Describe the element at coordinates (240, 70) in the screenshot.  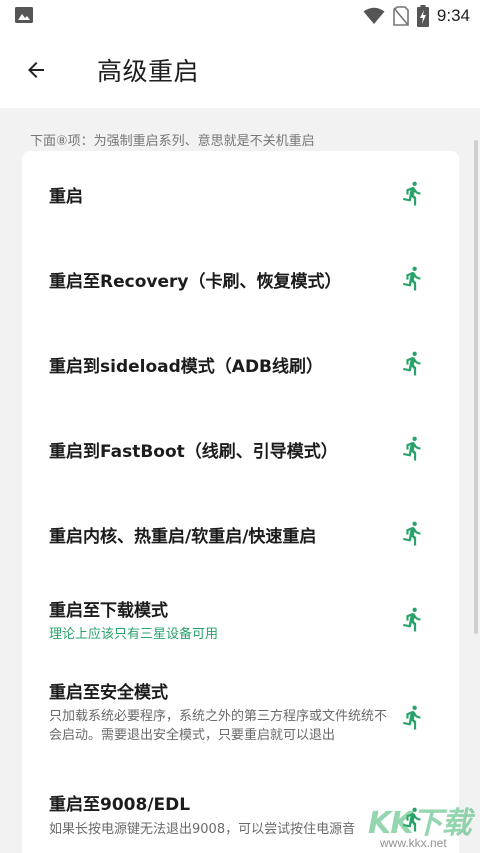
I see `app-bar: 高级重启` at that location.